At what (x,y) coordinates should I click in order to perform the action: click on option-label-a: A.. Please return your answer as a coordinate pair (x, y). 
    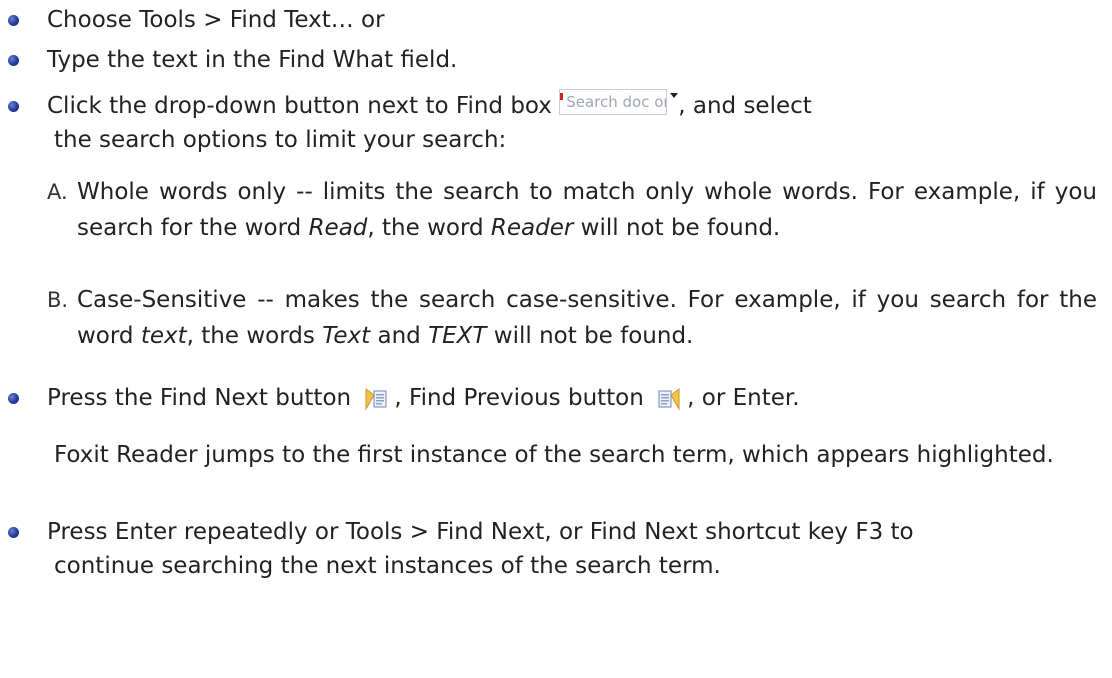
    Looking at the image, I should click on (57, 192).